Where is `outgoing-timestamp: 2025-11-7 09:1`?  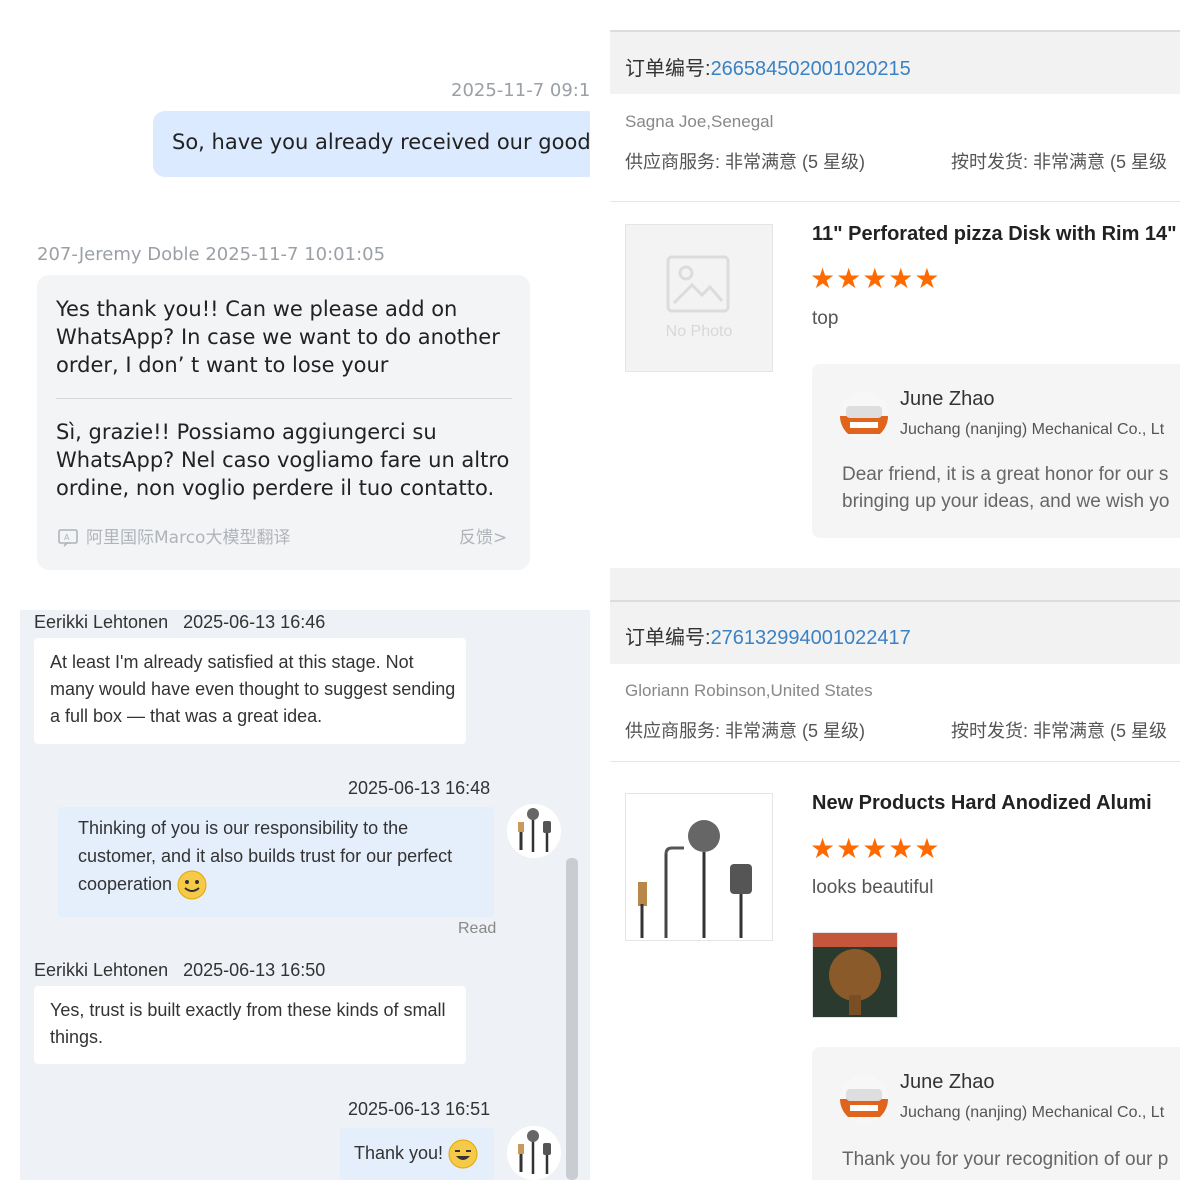
outgoing-timestamp: 2025-11-7 09:1 is located at coordinates (520, 90).